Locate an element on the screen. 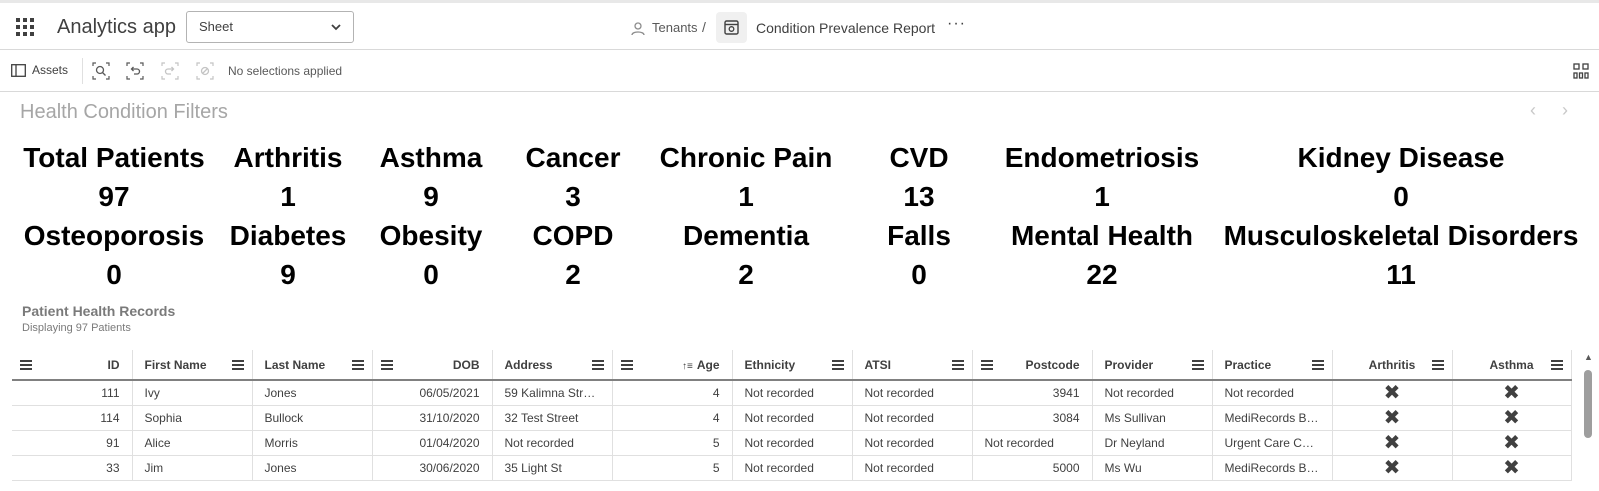  column-header-first-name: First Name is located at coordinates (192, 365).